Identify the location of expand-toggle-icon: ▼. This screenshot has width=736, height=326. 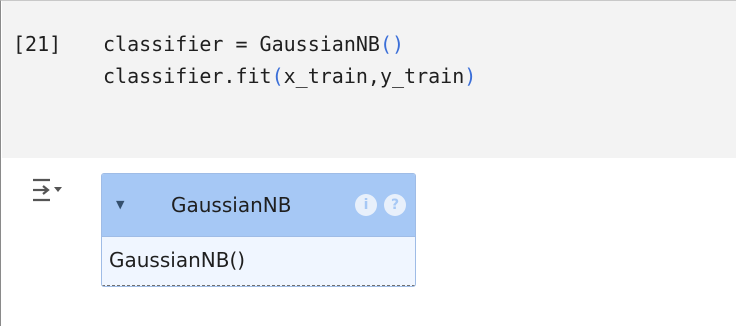
(120, 204).